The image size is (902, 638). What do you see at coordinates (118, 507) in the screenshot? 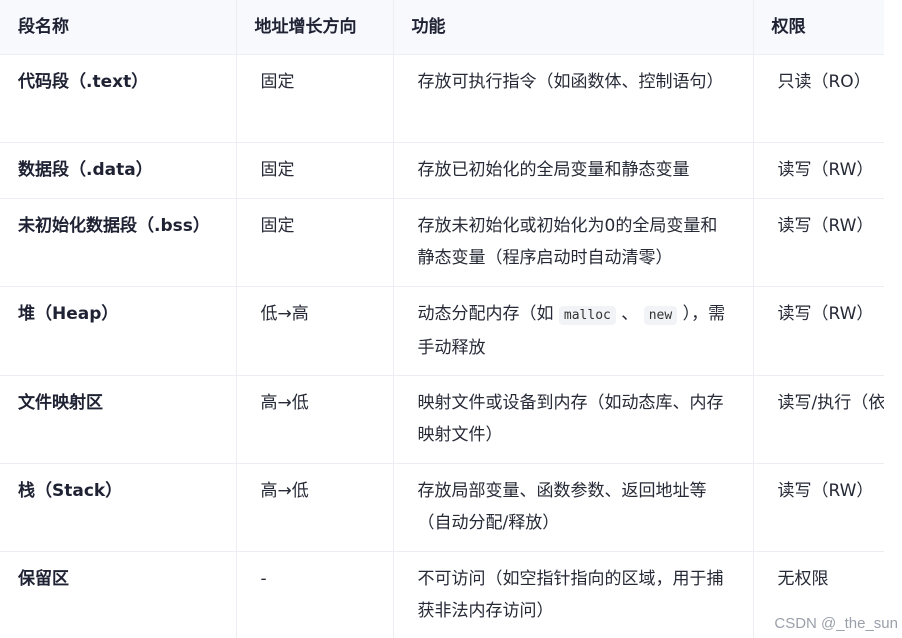
I see `cell-segment: 栈（Stack）` at bounding box center [118, 507].